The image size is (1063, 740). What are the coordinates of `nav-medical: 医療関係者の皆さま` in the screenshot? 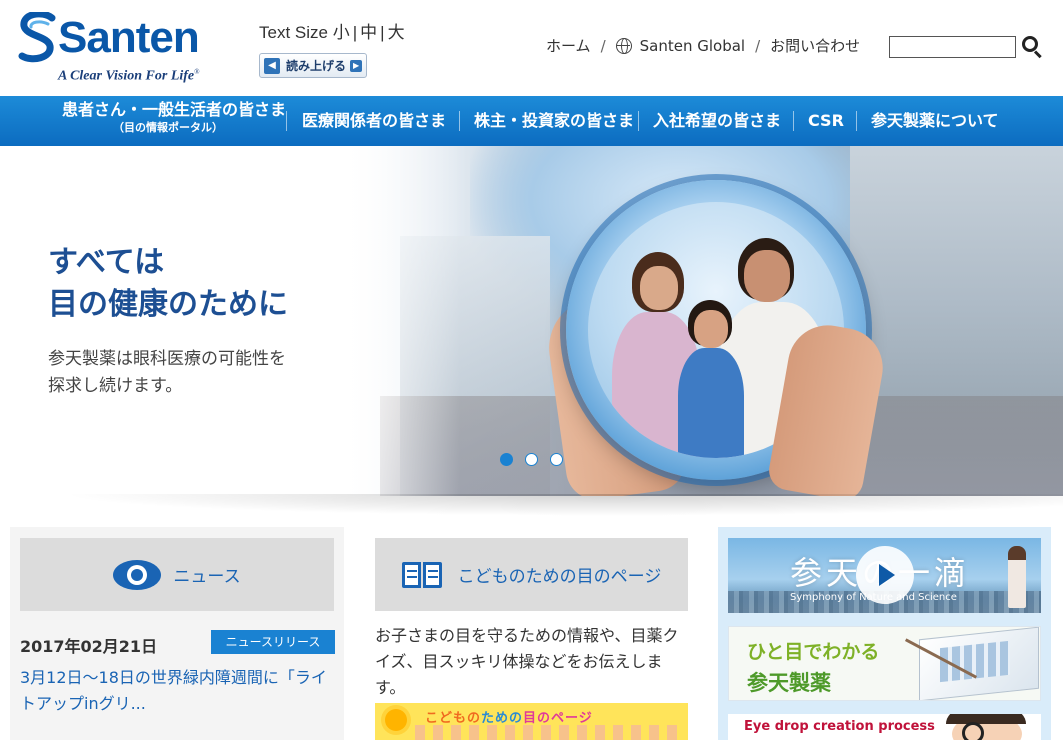 It's located at (374, 121).